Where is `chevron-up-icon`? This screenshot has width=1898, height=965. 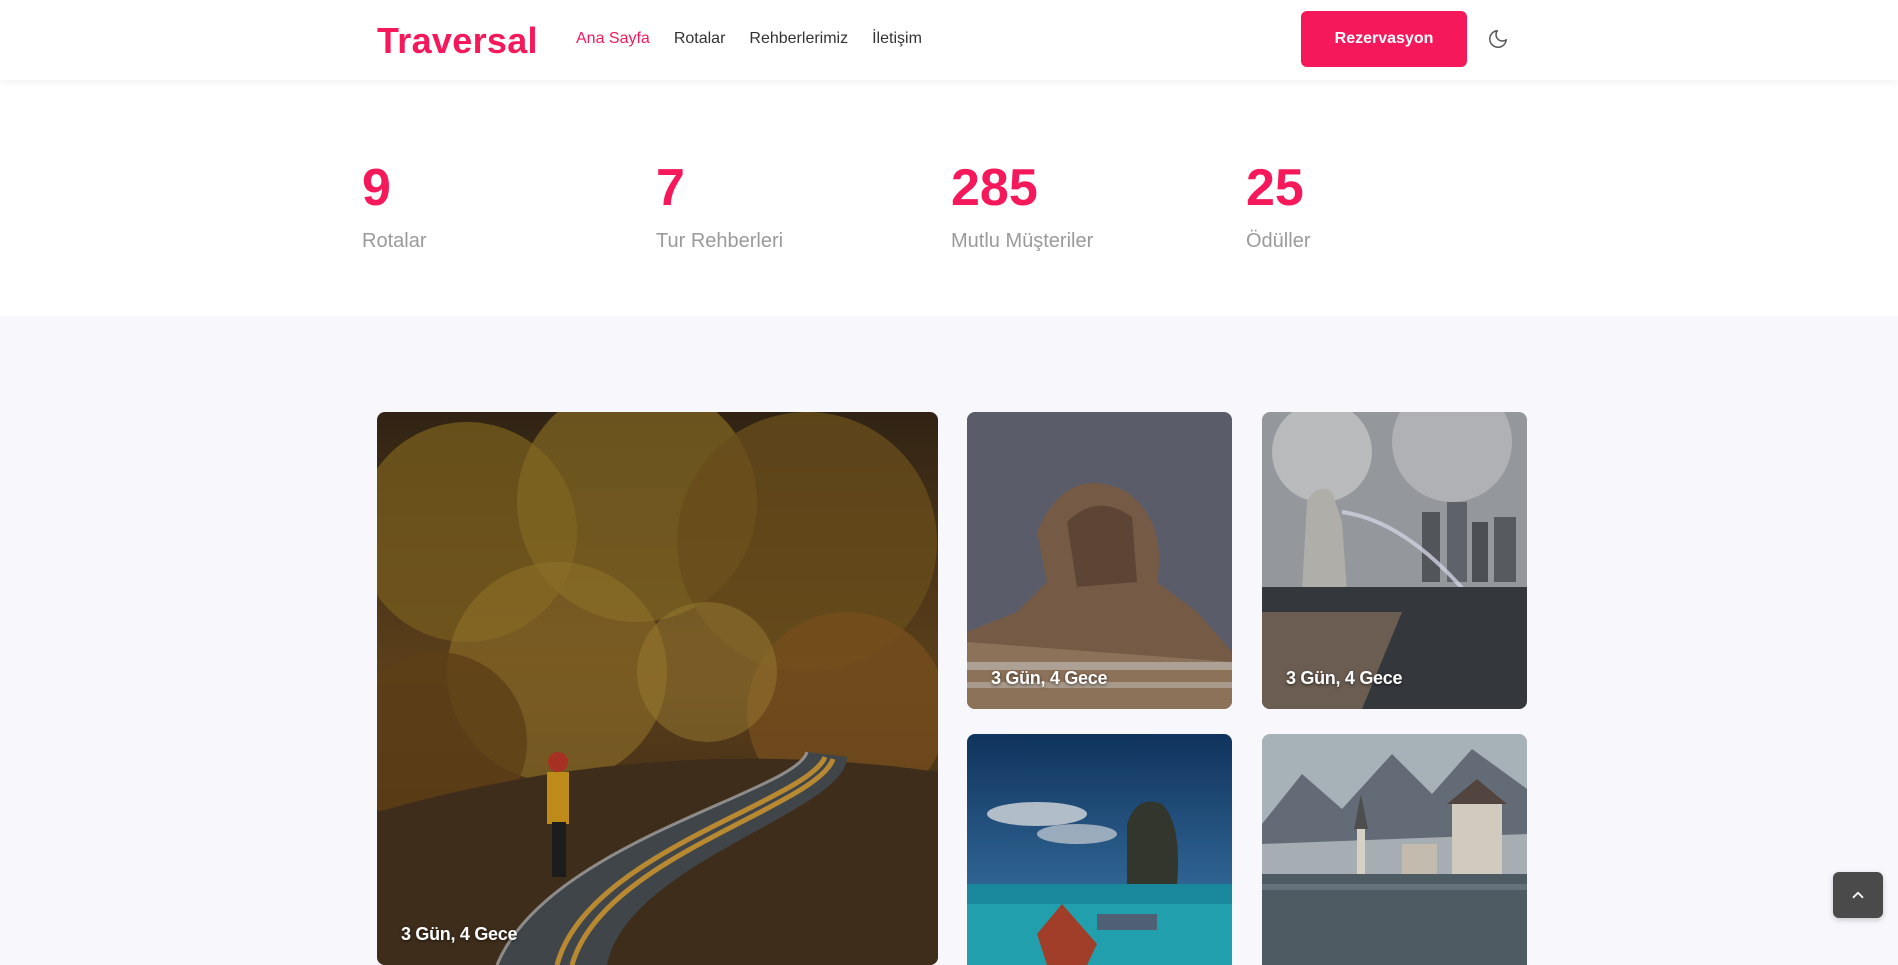 chevron-up-icon is located at coordinates (1858, 895).